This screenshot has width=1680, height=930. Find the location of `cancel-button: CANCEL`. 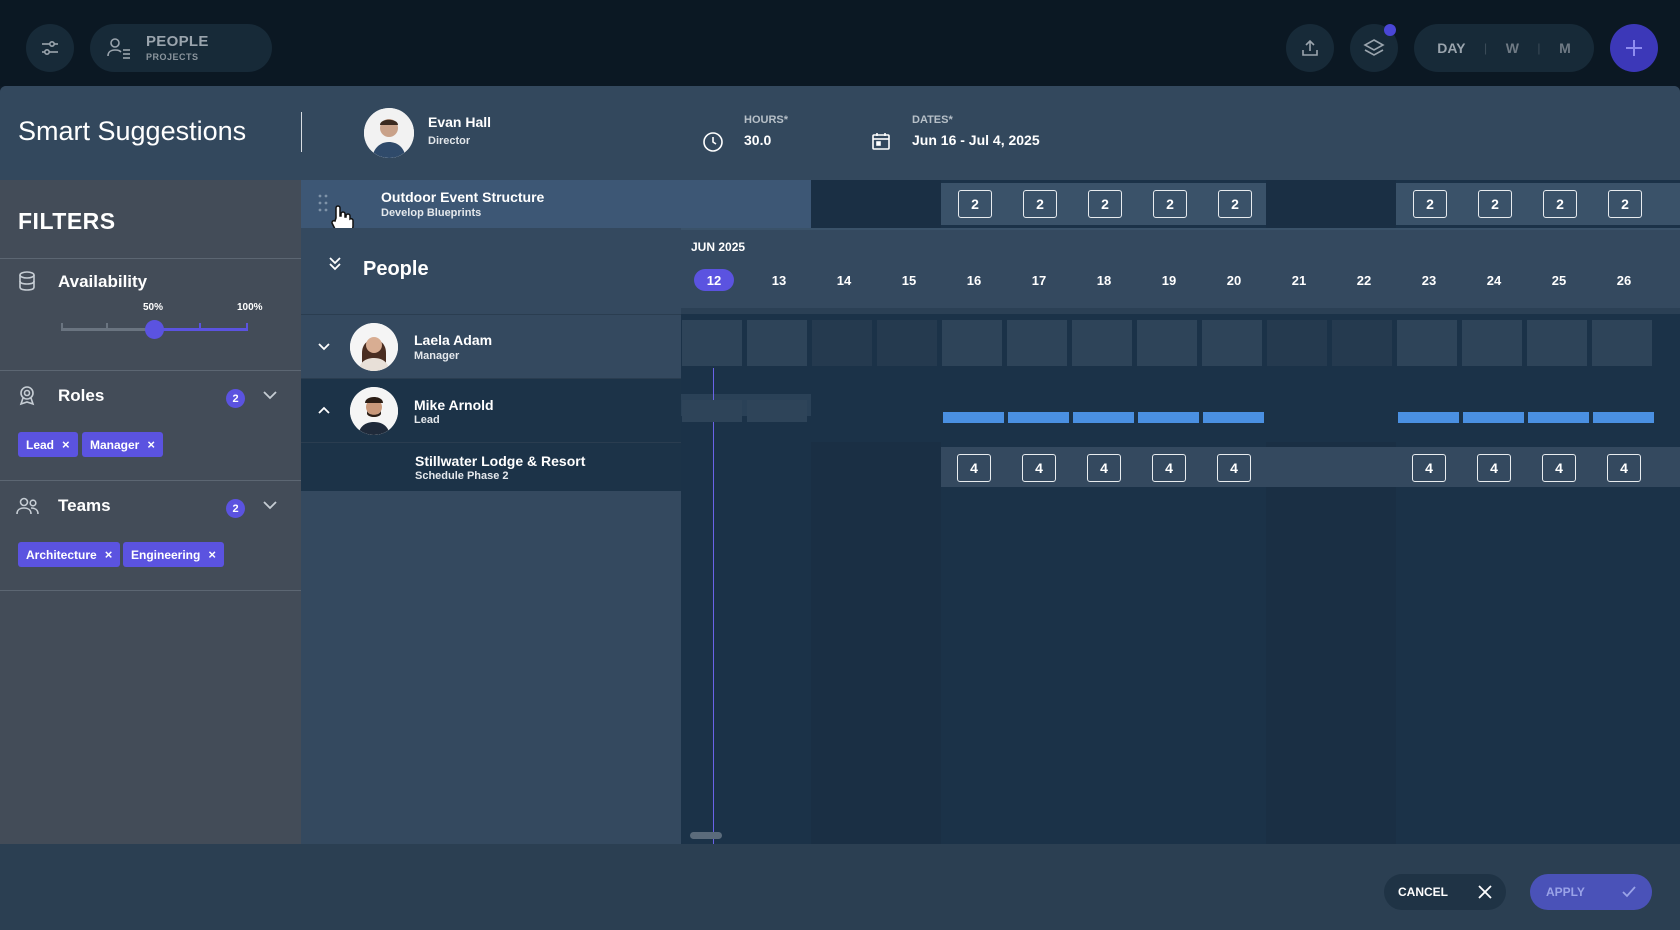

cancel-button: CANCEL is located at coordinates (1445, 892).